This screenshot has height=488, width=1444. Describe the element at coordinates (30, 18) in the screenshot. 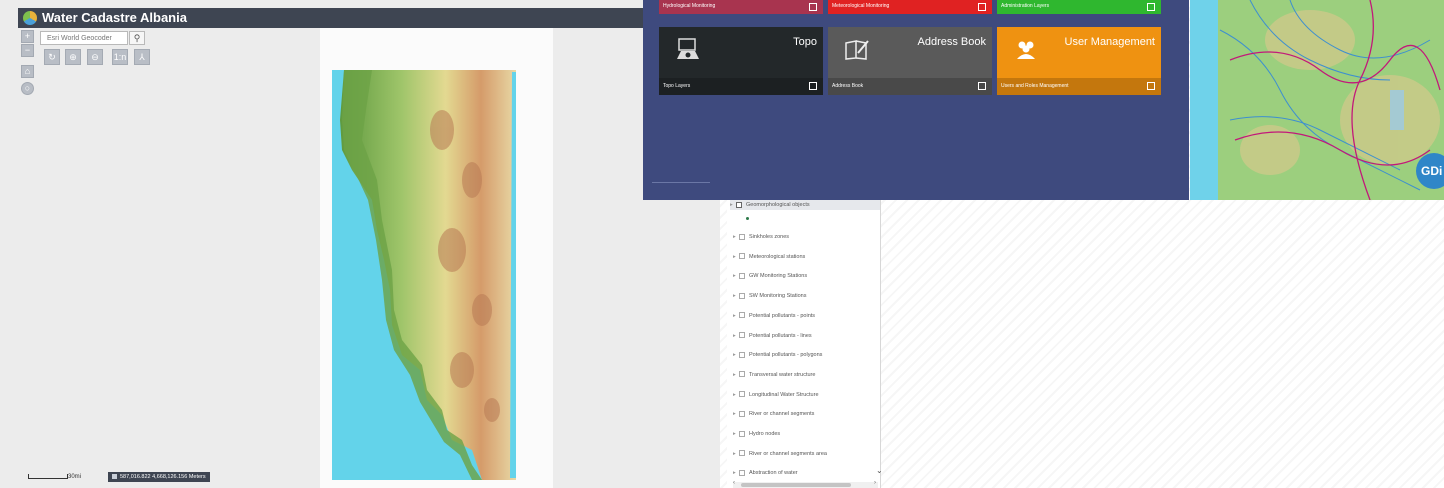

I see `app-logo-icon` at that location.